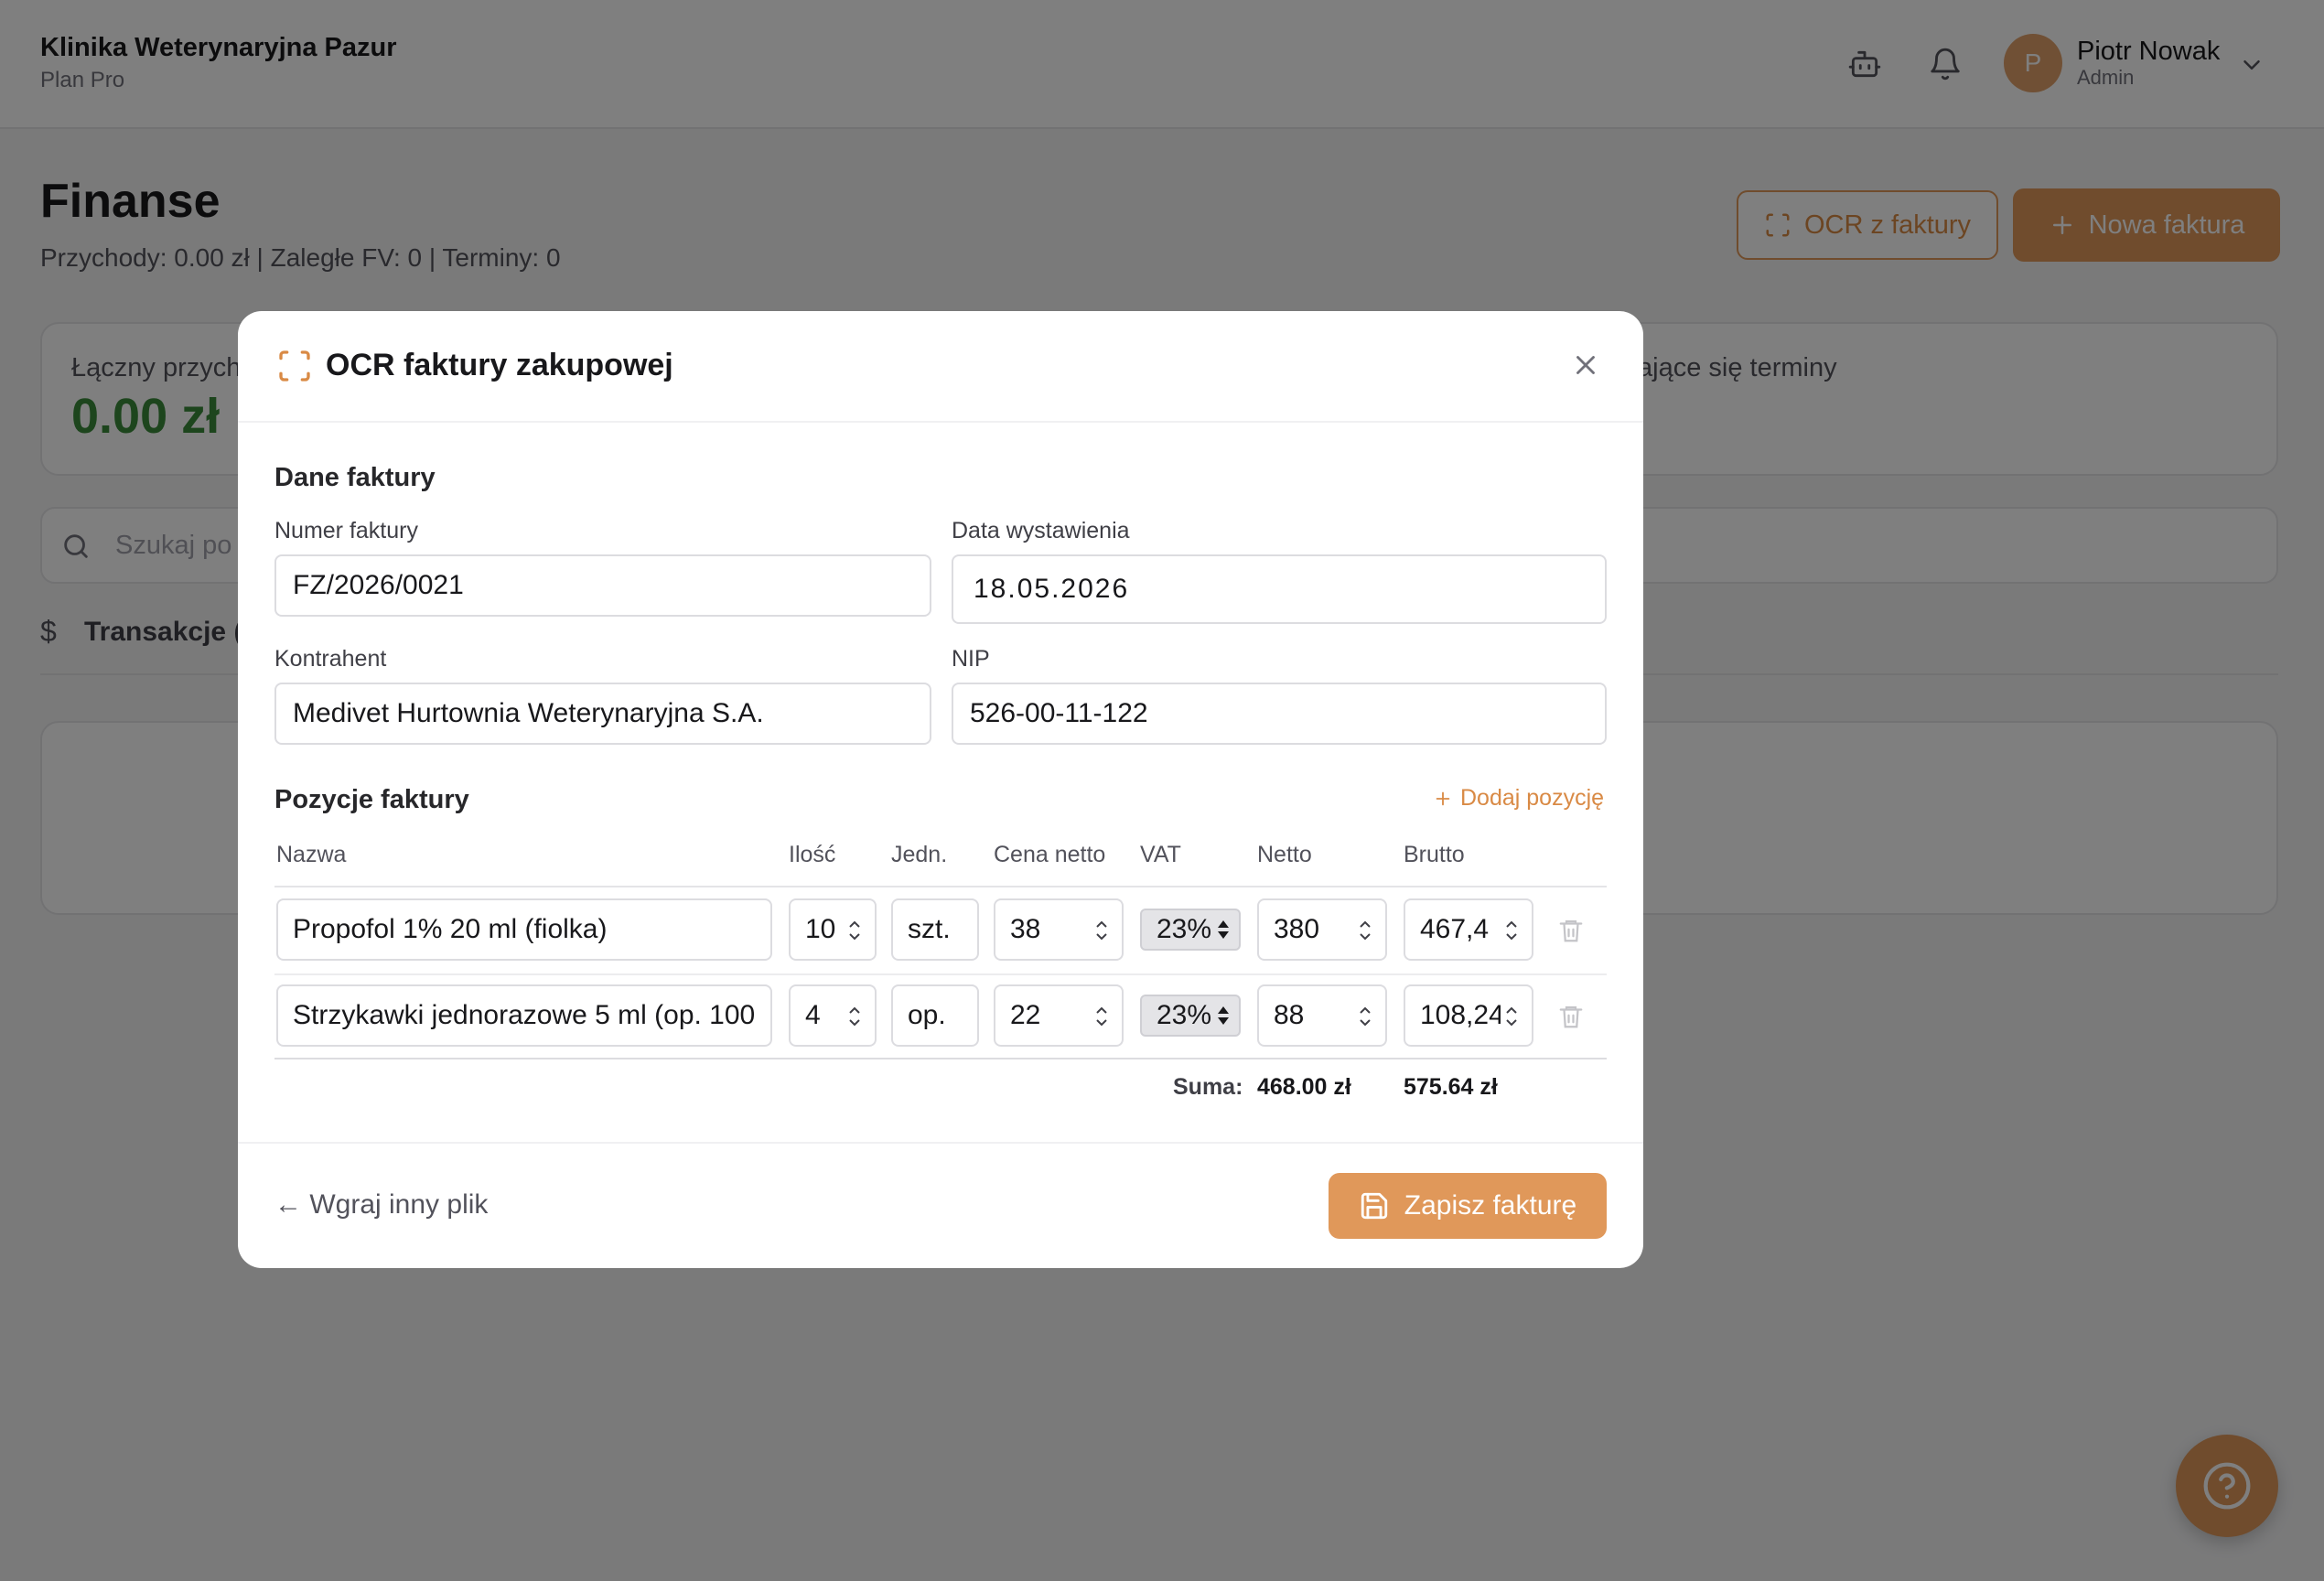 The height and width of the screenshot is (1581, 2324). I want to click on issue-date-field: 18.05.2026, so click(1279, 589).